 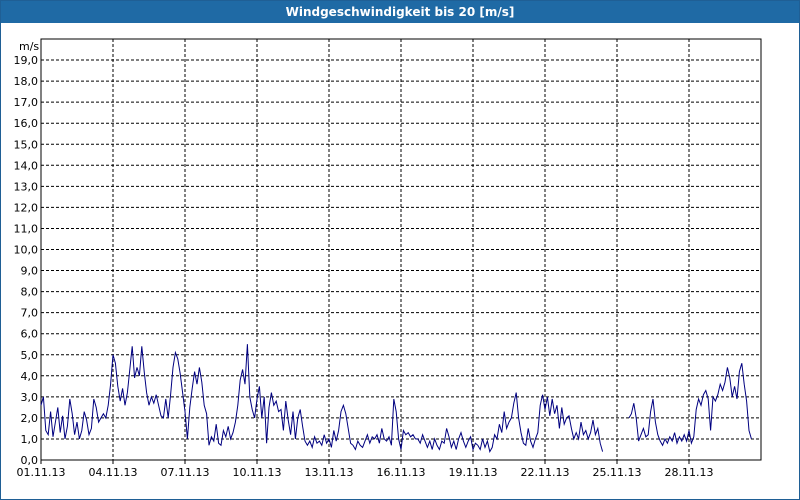 What do you see at coordinates (545, 472) in the screenshot?
I see `x-tick-label: 22.11.13` at bounding box center [545, 472].